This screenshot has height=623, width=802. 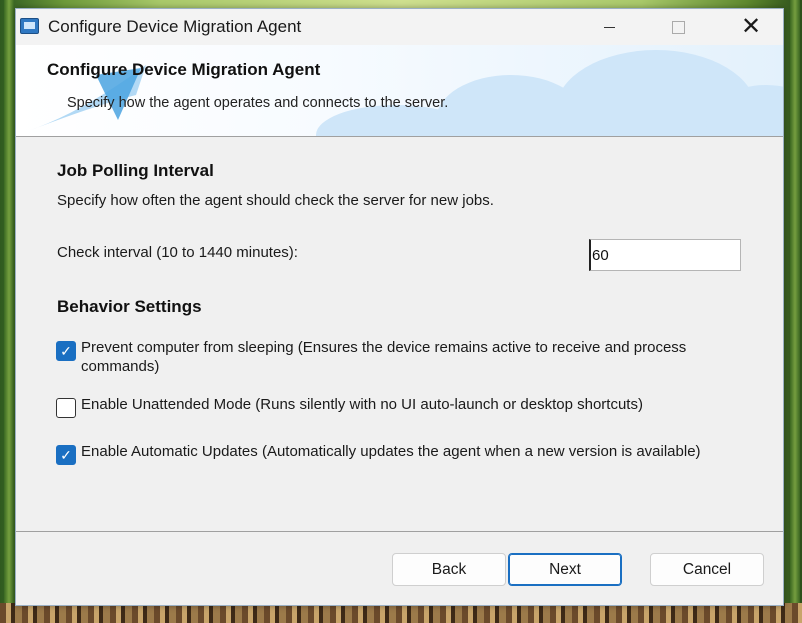 I want to click on minimize-button, so click(x=609, y=27).